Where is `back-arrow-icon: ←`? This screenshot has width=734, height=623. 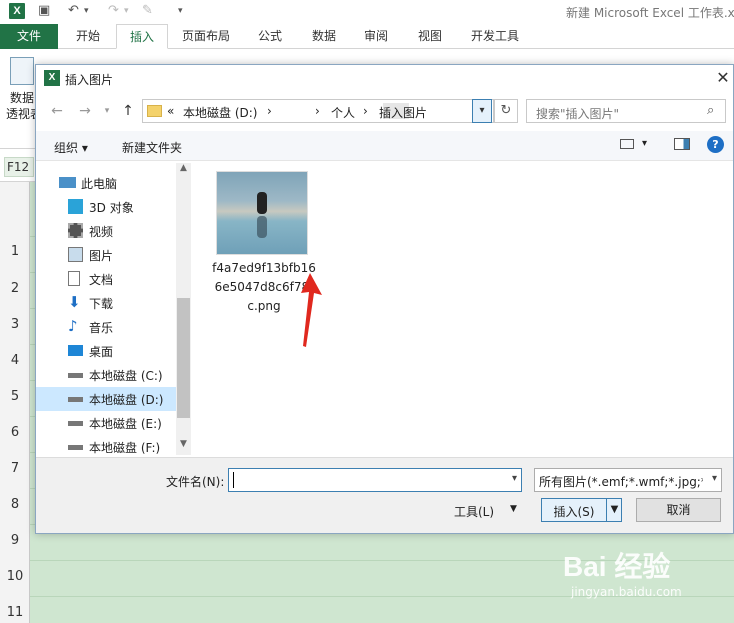 back-arrow-icon: ← is located at coordinates (57, 111).